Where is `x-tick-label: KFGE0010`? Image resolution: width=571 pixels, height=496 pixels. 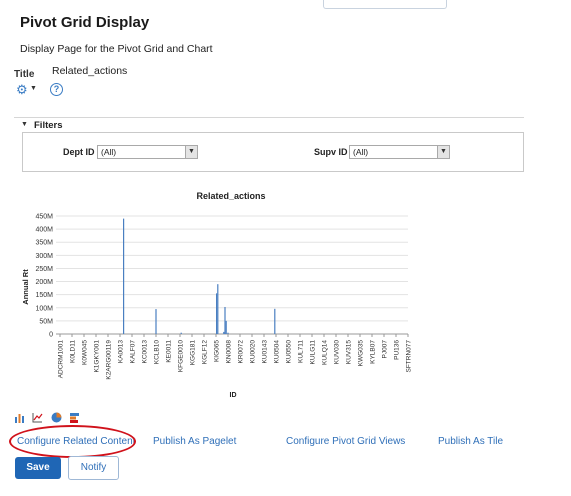
x-tick-label: KFGE0010 is located at coordinates (181, 356).